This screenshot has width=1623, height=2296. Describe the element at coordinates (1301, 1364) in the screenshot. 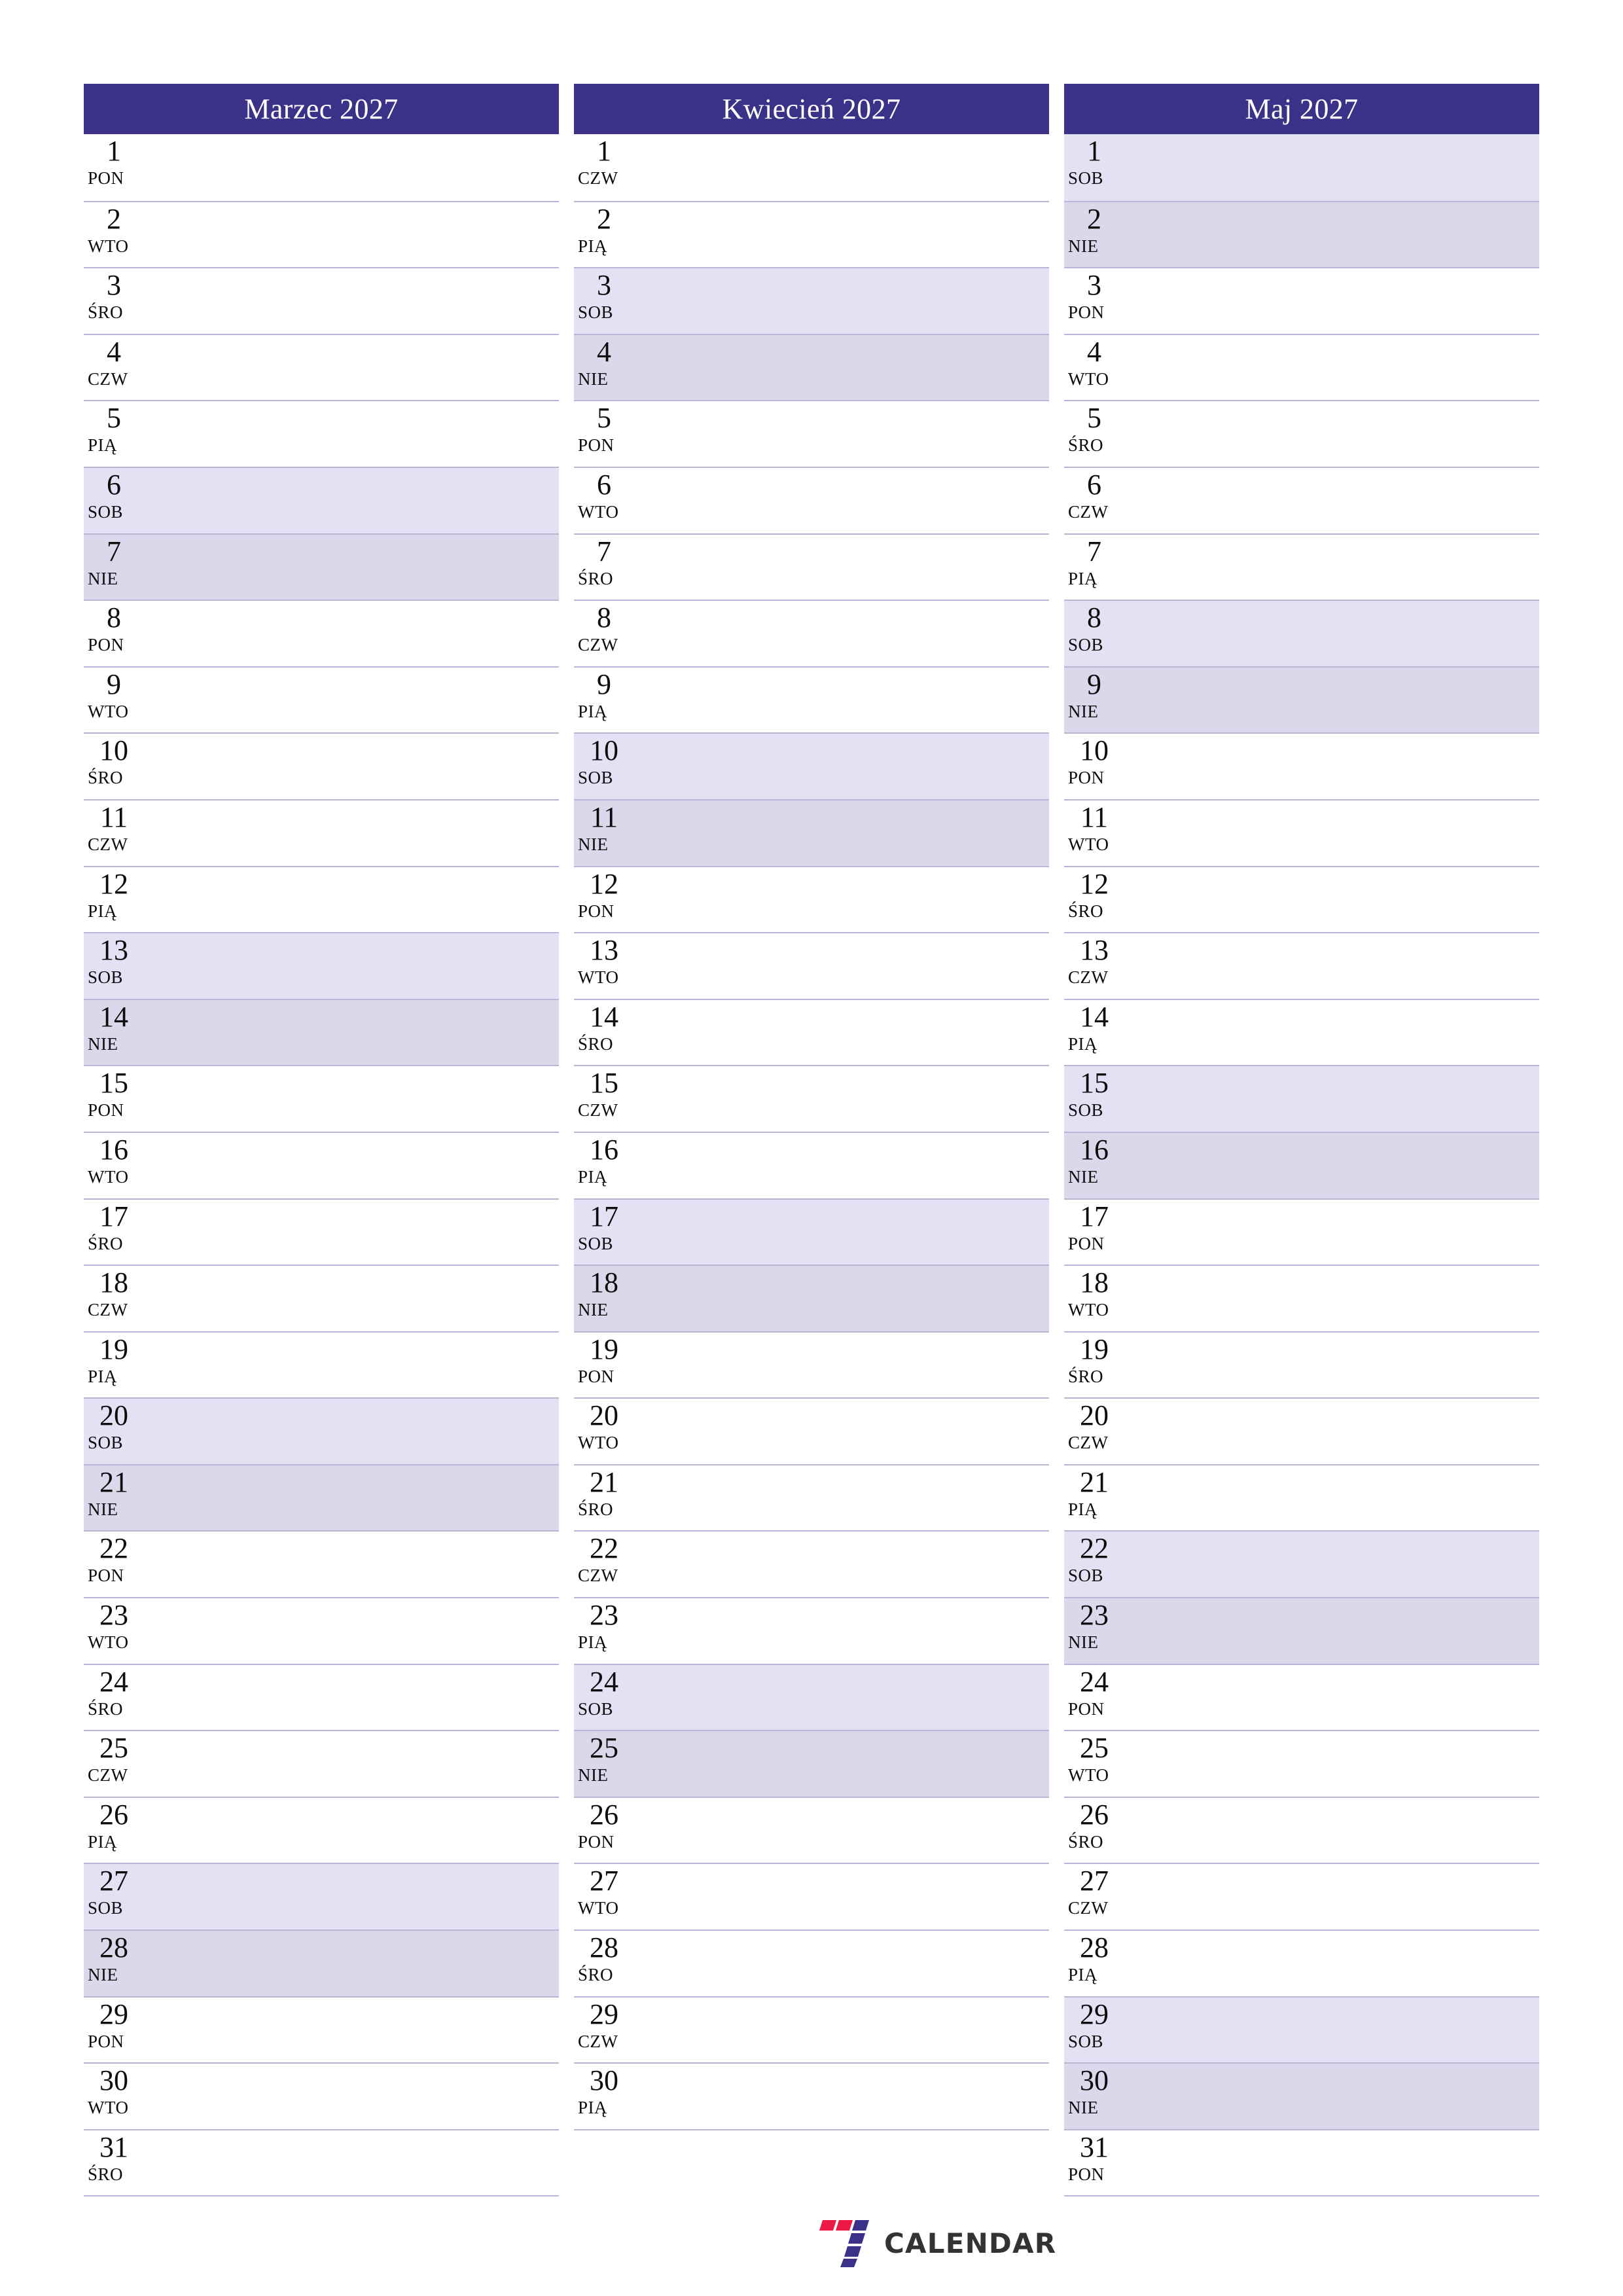

I see `day-row: 19 ŚRO` at that location.